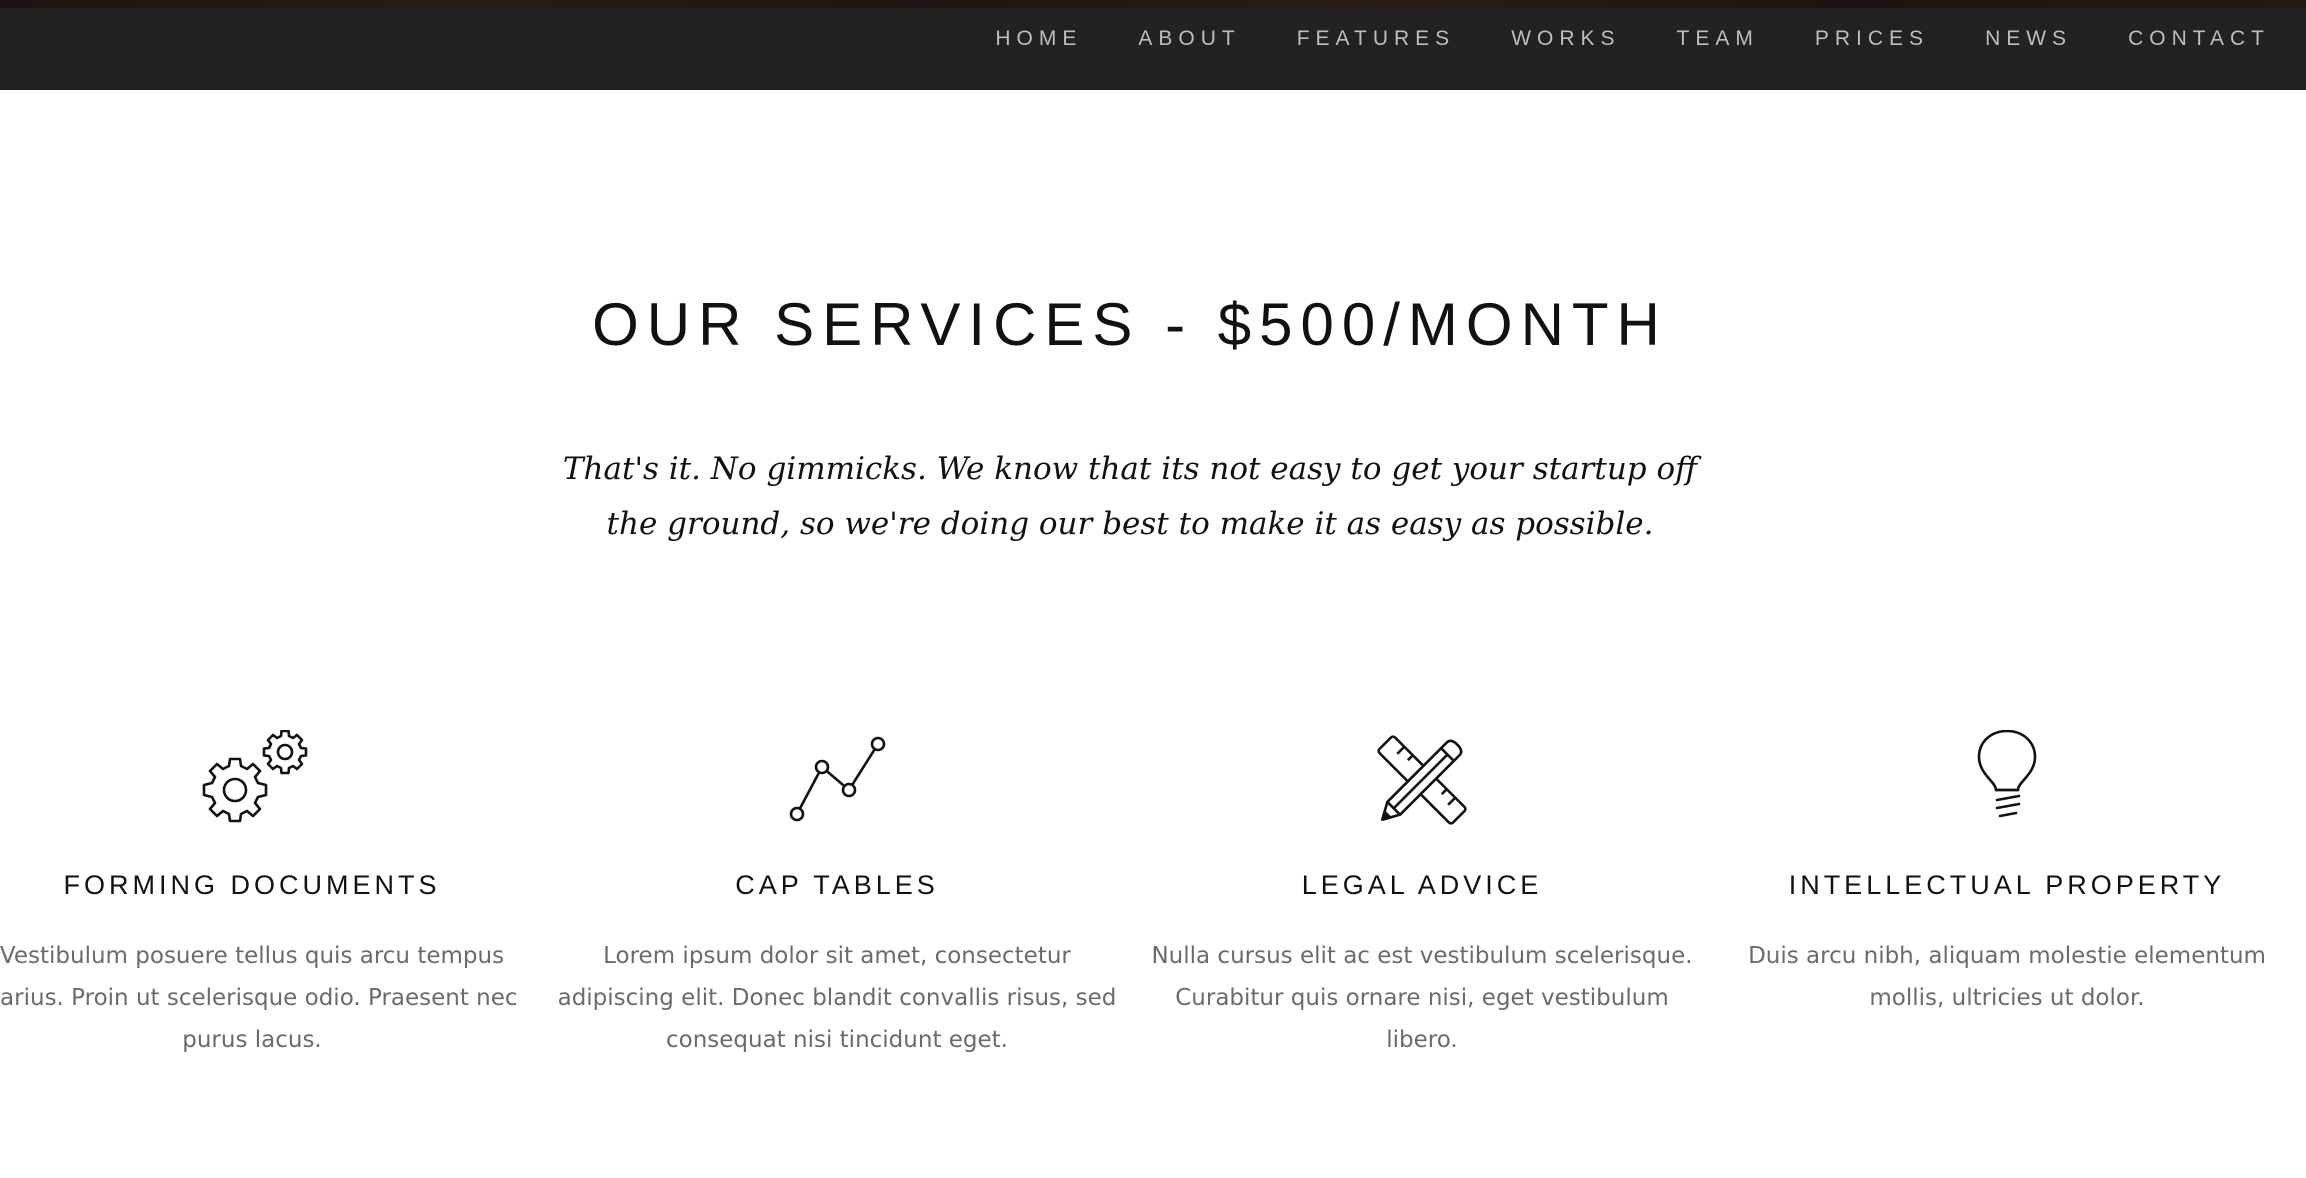  I want to click on service-title: LEGAL ADVICE, so click(1422, 885).